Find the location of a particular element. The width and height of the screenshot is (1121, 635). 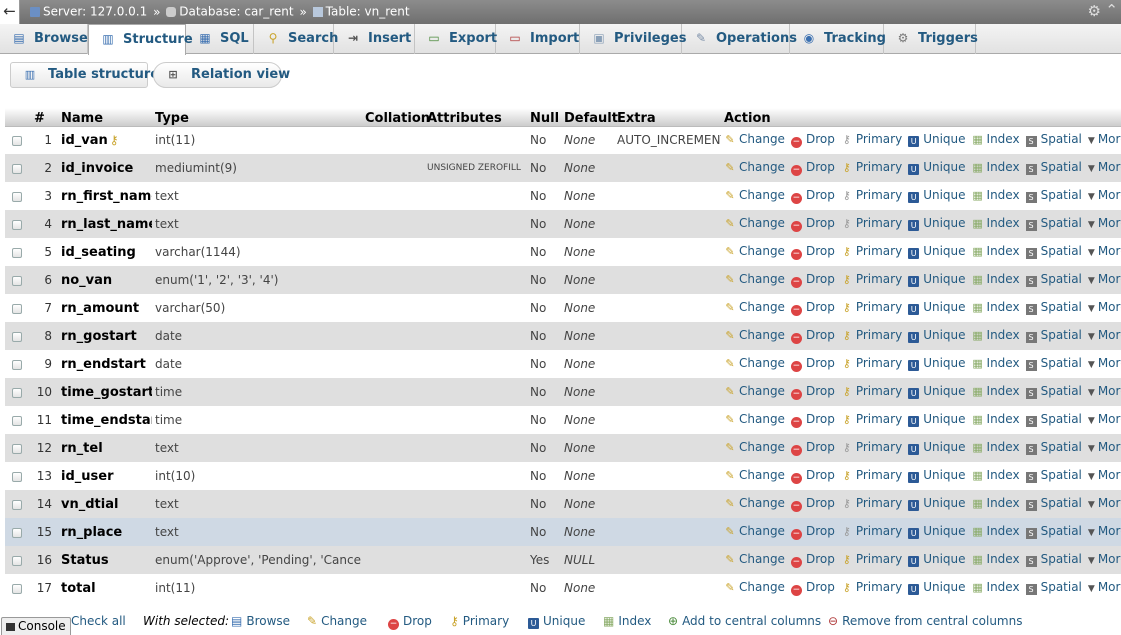

header-attributes: Attributes is located at coordinates (475, 117).